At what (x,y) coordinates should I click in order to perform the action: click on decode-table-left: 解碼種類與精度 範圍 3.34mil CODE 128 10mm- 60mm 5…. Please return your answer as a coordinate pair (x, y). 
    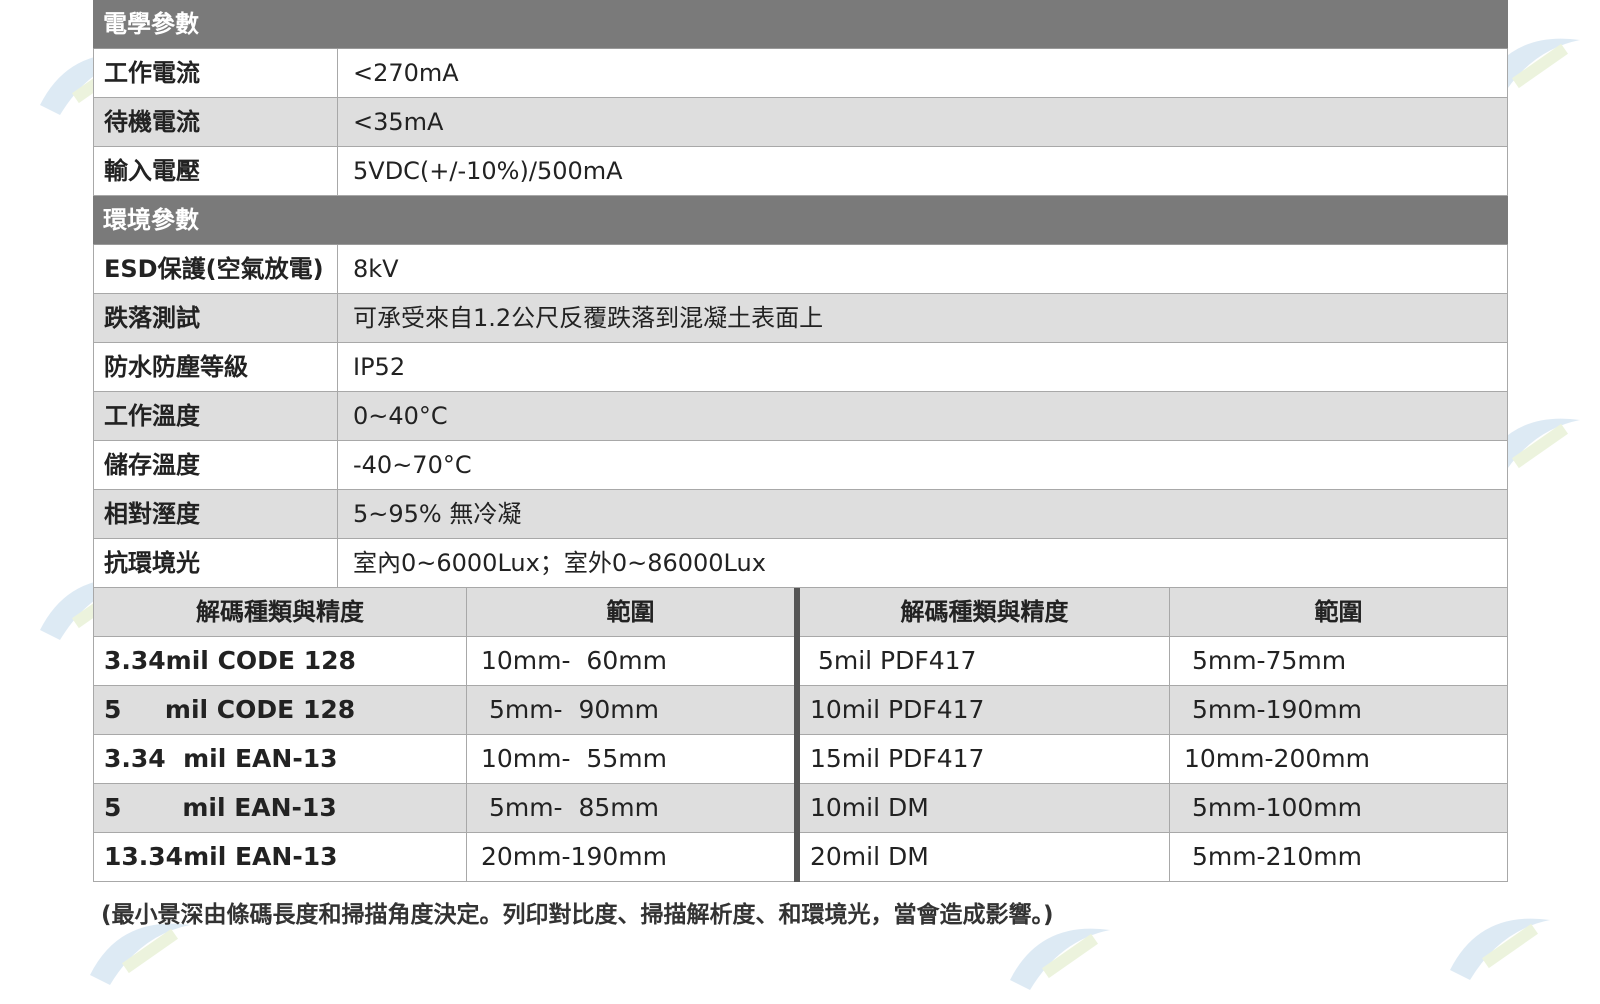
    Looking at the image, I should click on (444, 735).